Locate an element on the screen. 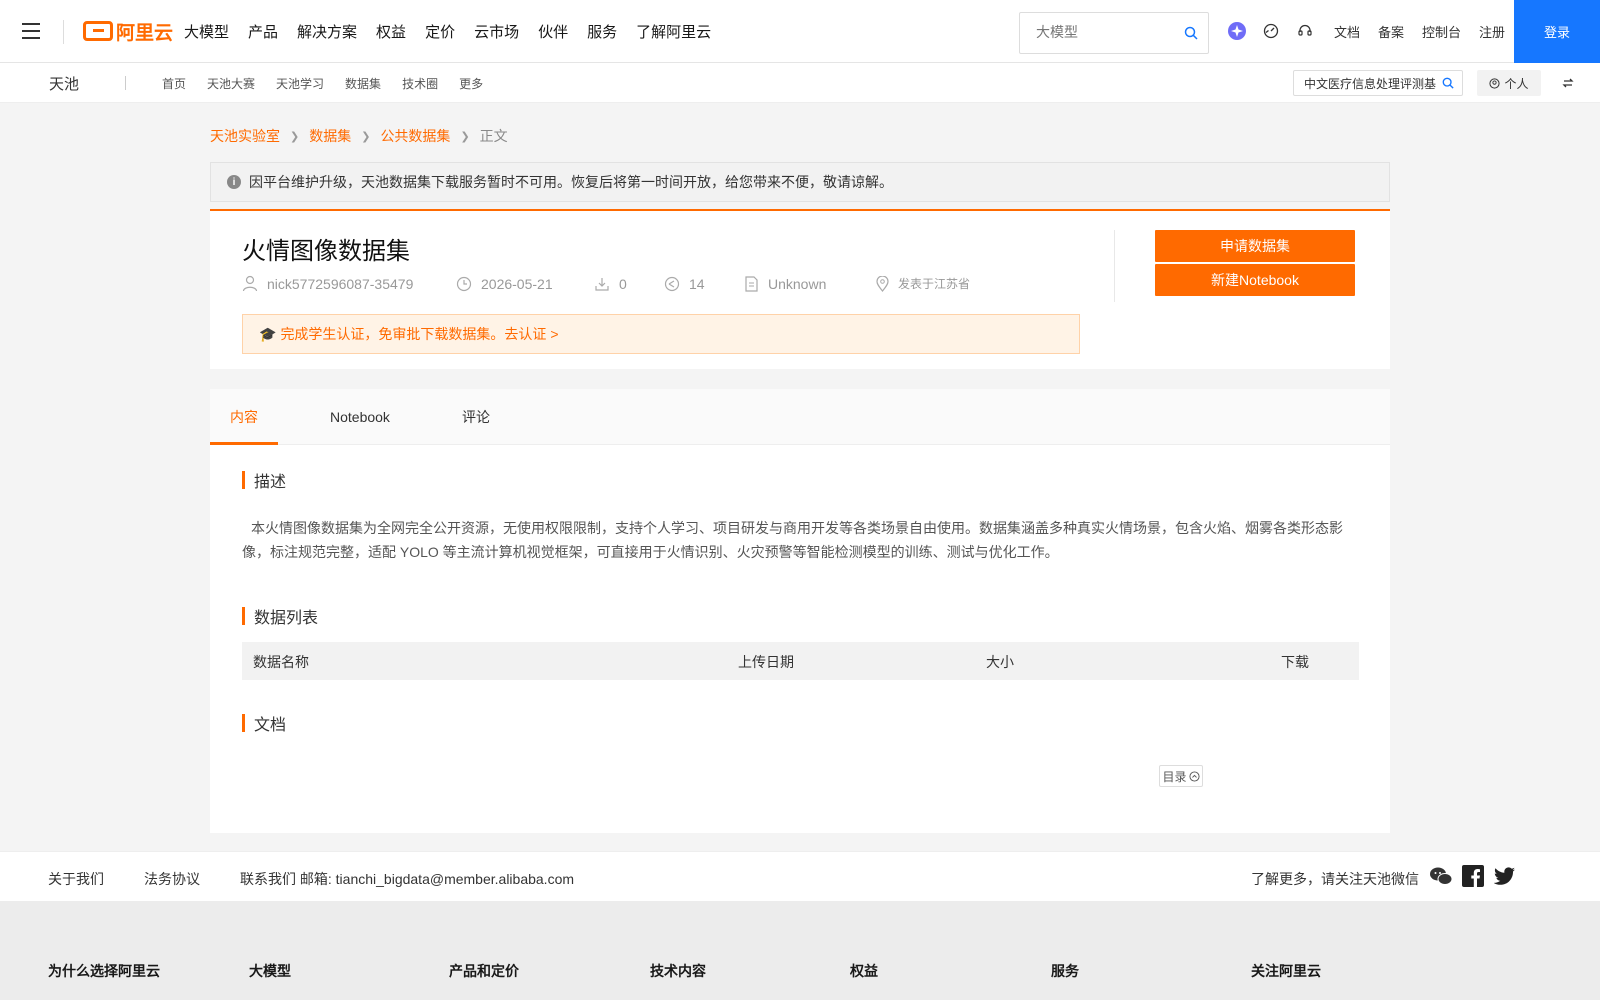 The width and height of the screenshot is (1600, 1000). menu-item-services: 服务 is located at coordinates (602, 31).